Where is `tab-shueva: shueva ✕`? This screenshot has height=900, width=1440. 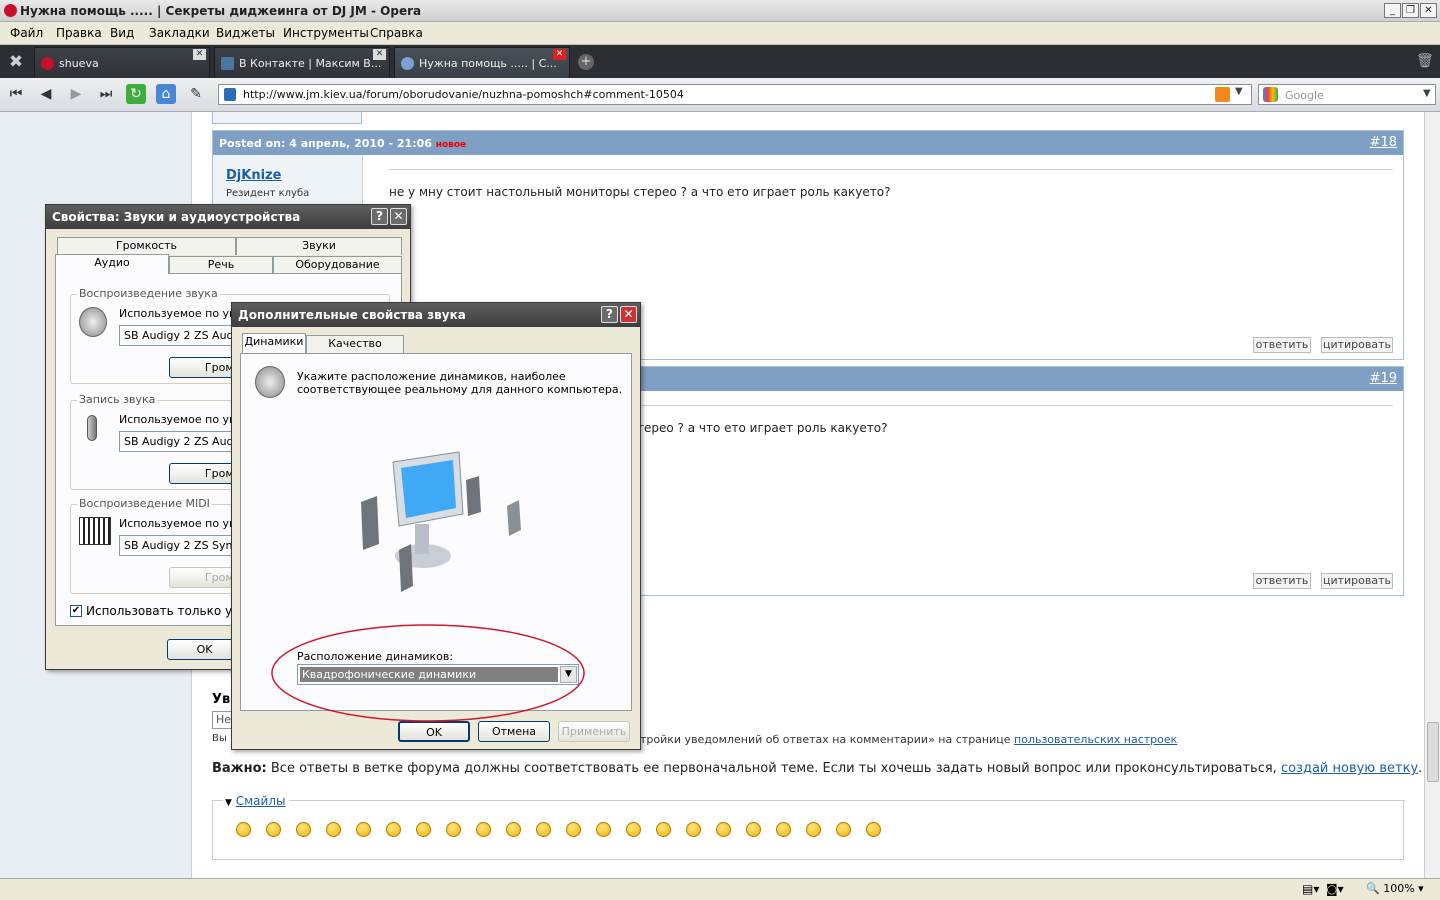
tab-shueva: shueva ✕ is located at coordinates (122, 62).